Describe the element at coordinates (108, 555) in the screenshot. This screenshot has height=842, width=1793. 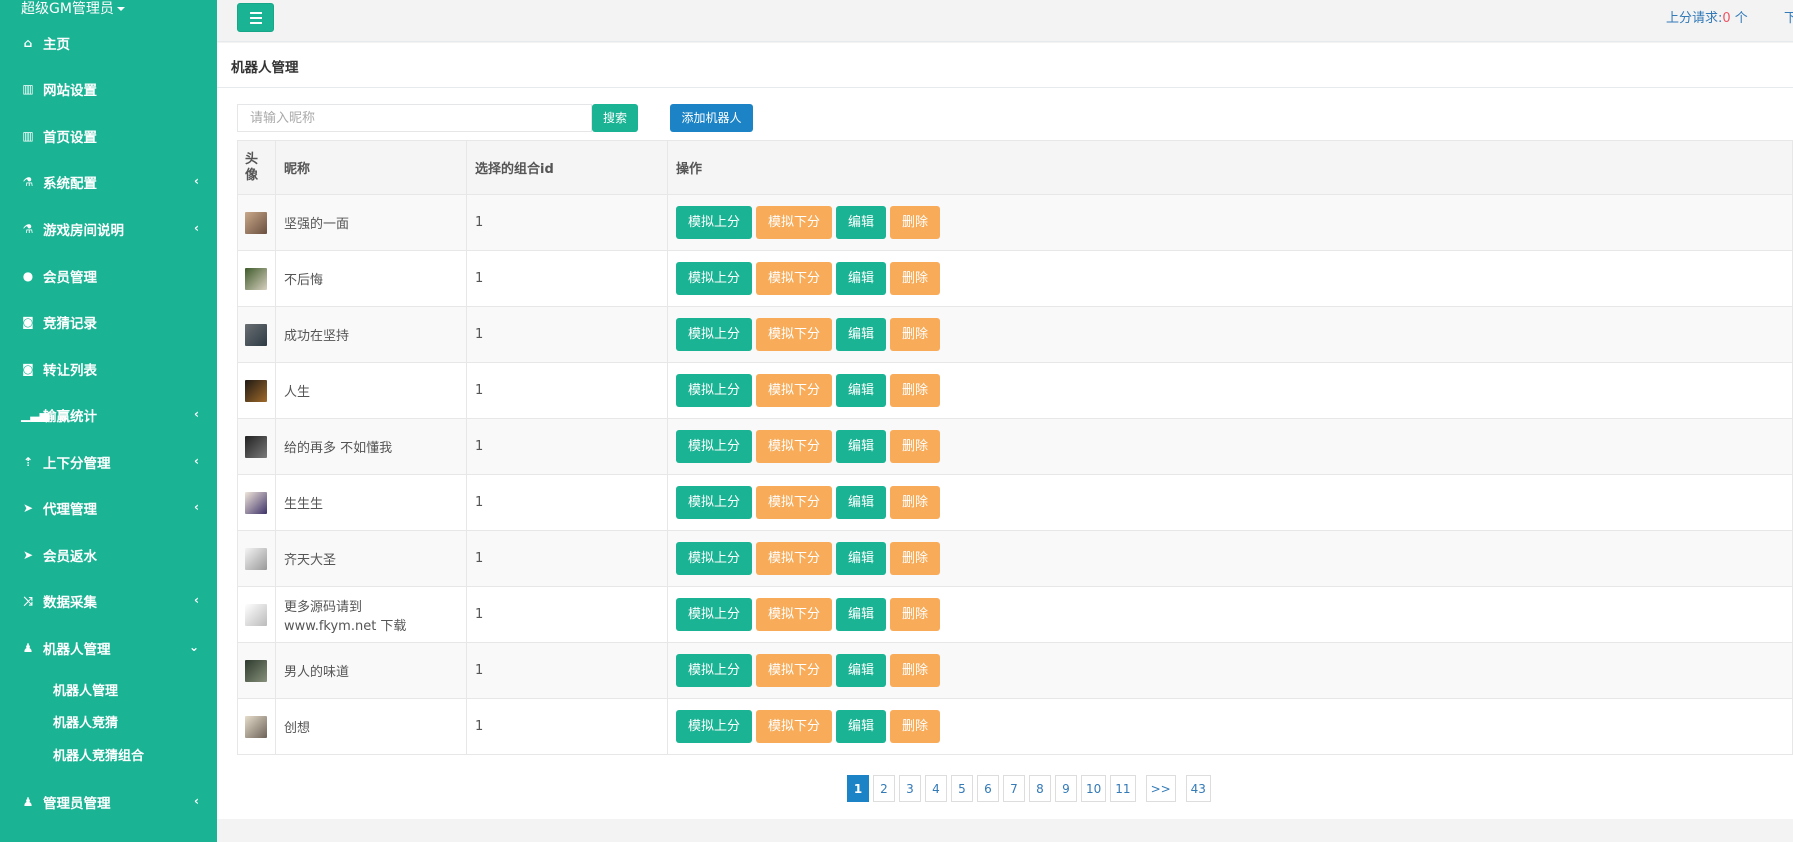
I see `sidebar-item: ➤ 会员返水` at that location.